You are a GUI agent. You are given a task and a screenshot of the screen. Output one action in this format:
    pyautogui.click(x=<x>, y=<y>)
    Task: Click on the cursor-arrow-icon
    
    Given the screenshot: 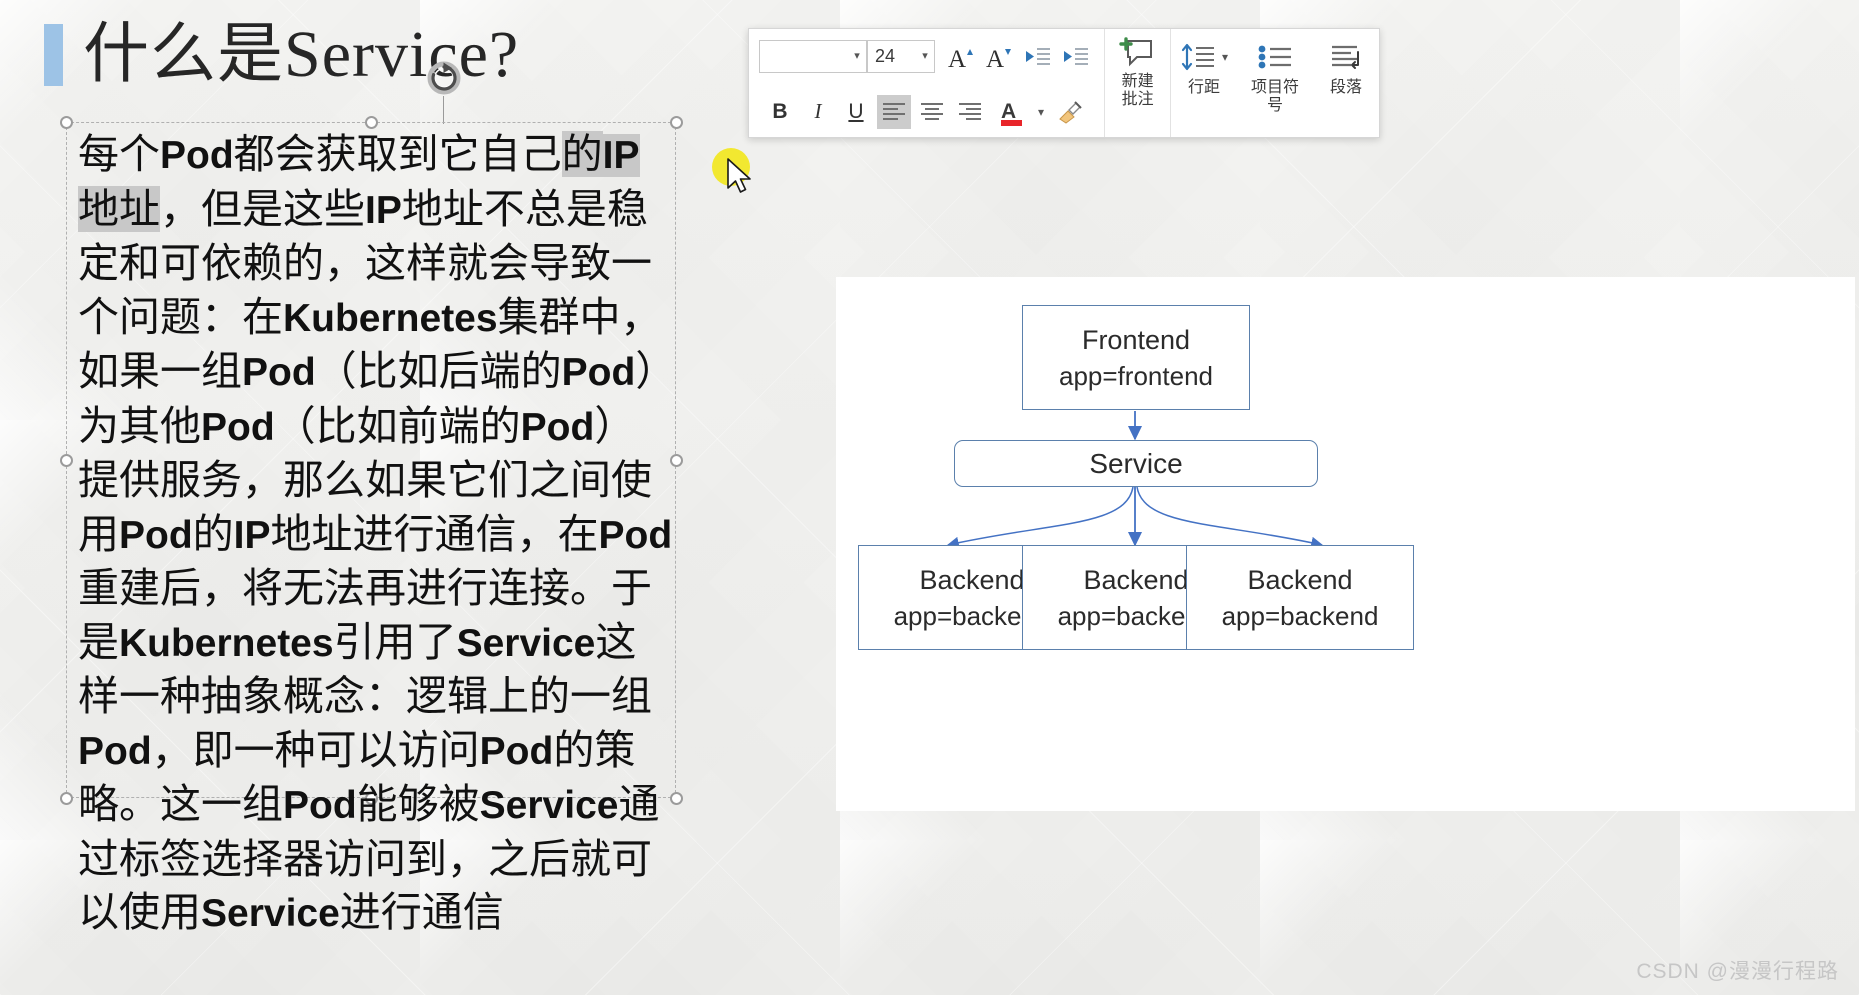 What is the action you would take?
    pyautogui.click(x=739, y=175)
    